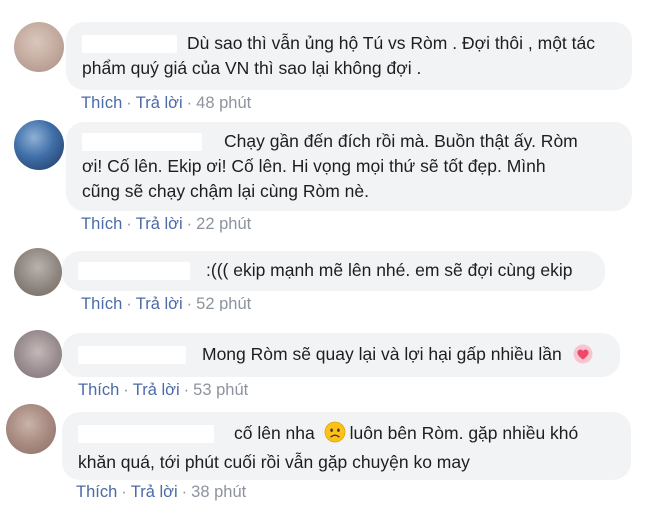 The height and width of the screenshot is (515, 660). Describe the element at coordinates (223, 103) in the screenshot. I see `comment-timestamp: 48 phút` at that location.